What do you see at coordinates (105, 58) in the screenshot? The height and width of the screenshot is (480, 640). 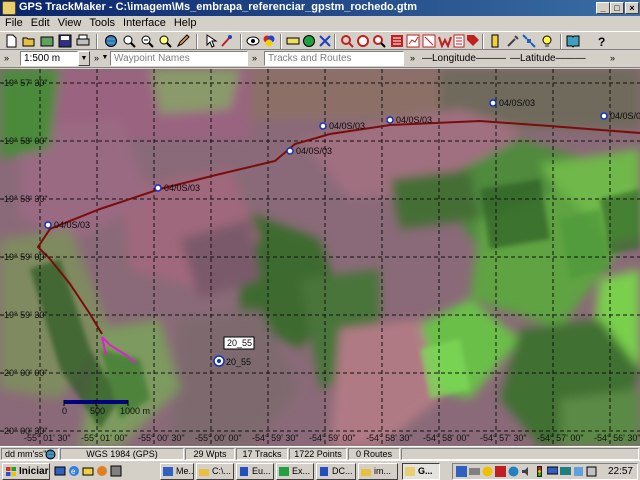 I see `waypoint-dropdown-icon: ▼` at bounding box center [105, 58].